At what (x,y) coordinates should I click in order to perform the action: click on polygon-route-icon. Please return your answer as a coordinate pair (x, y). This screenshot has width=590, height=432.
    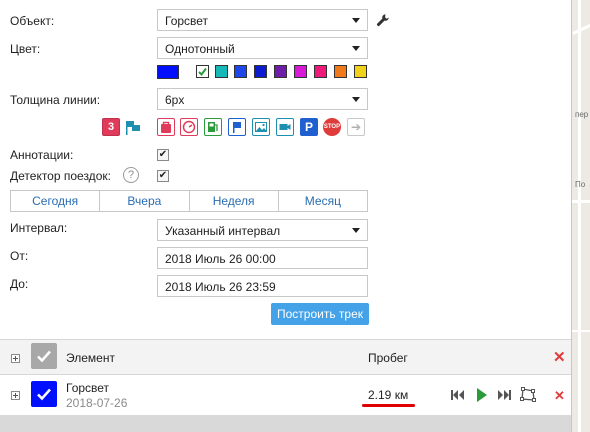
    Looking at the image, I should click on (528, 395).